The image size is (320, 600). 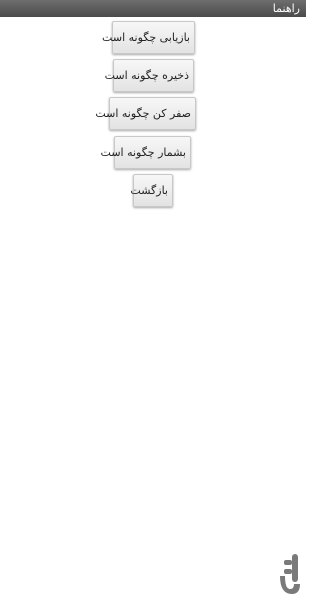 What do you see at coordinates (148, 37) in the screenshot?
I see `restore-help-button: بازیابی چگونه است` at bounding box center [148, 37].